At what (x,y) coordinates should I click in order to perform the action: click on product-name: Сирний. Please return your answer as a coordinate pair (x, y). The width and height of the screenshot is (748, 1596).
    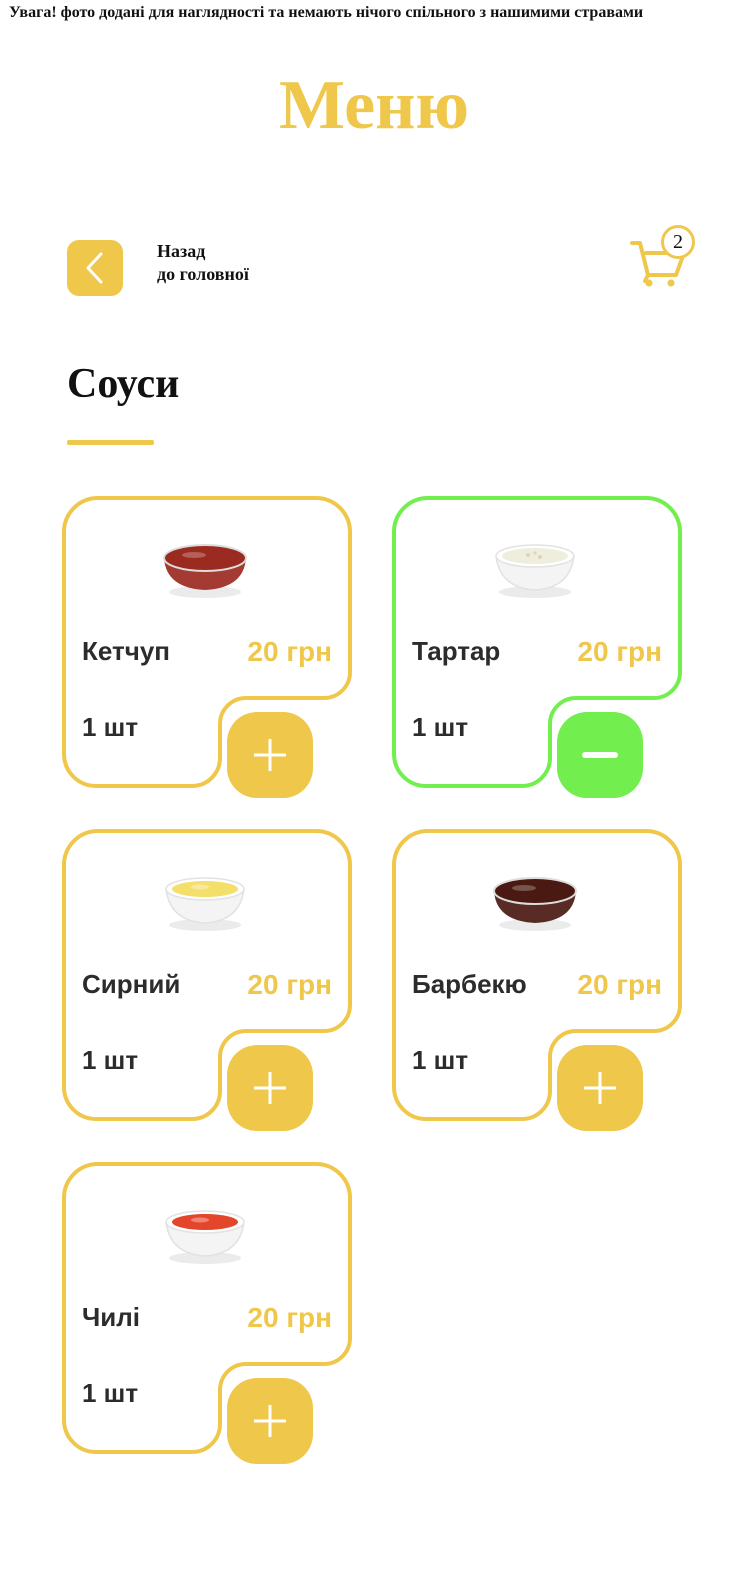
    Looking at the image, I should click on (131, 984).